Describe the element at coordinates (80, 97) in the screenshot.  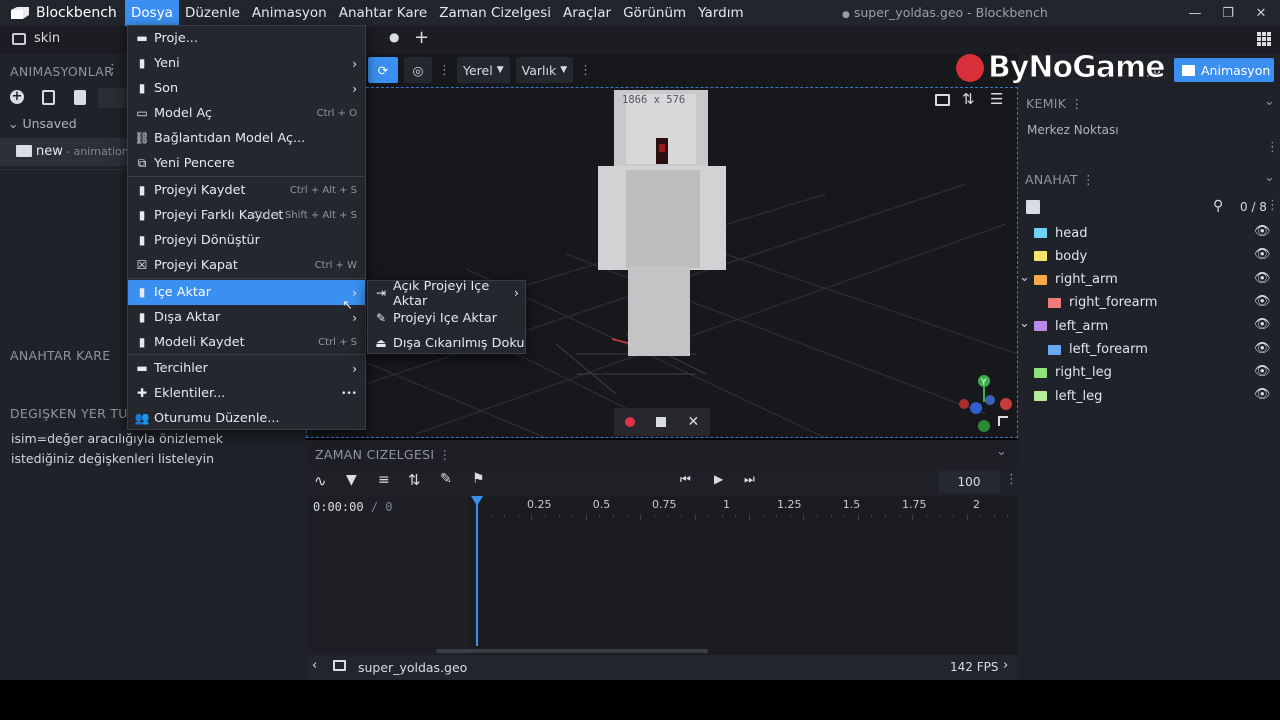
I see `load-file-icon` at that location.